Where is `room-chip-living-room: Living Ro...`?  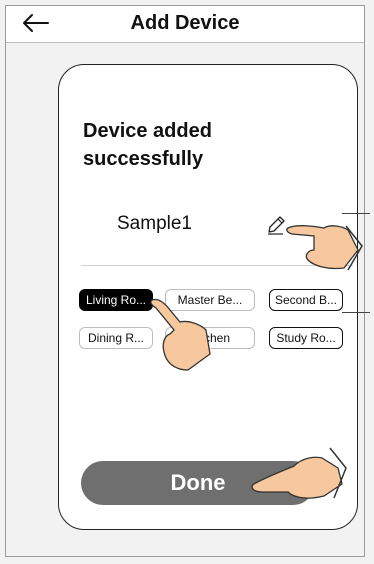
room-chip-living-room: Living Ro... is located at coordinates (116, 300).